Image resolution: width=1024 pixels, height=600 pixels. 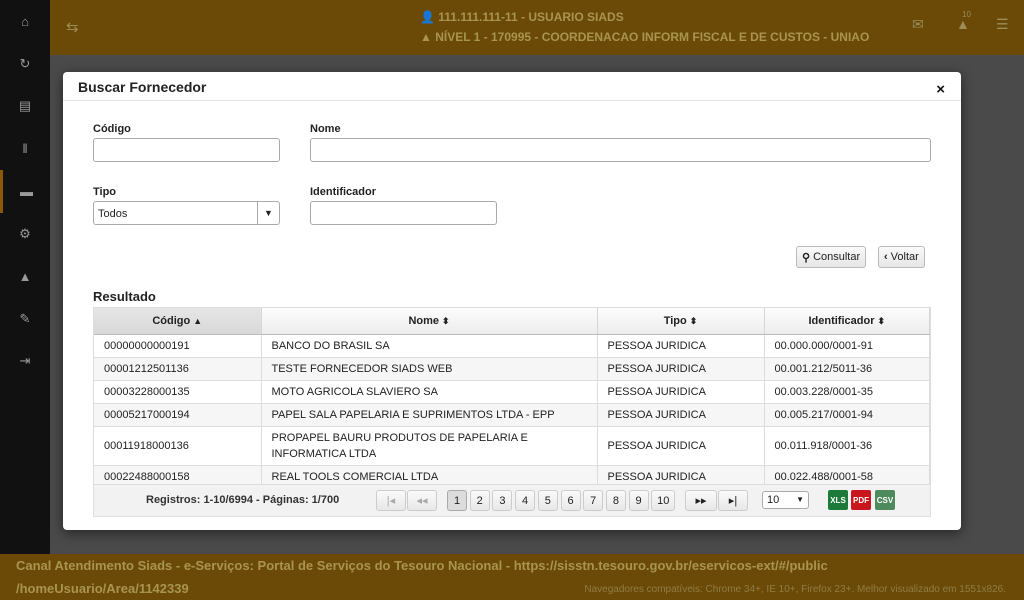 What do you see at coordinates (841, 320) in the screenshot?
I see `header-label: Identificador` at bounding box center [841, 320].